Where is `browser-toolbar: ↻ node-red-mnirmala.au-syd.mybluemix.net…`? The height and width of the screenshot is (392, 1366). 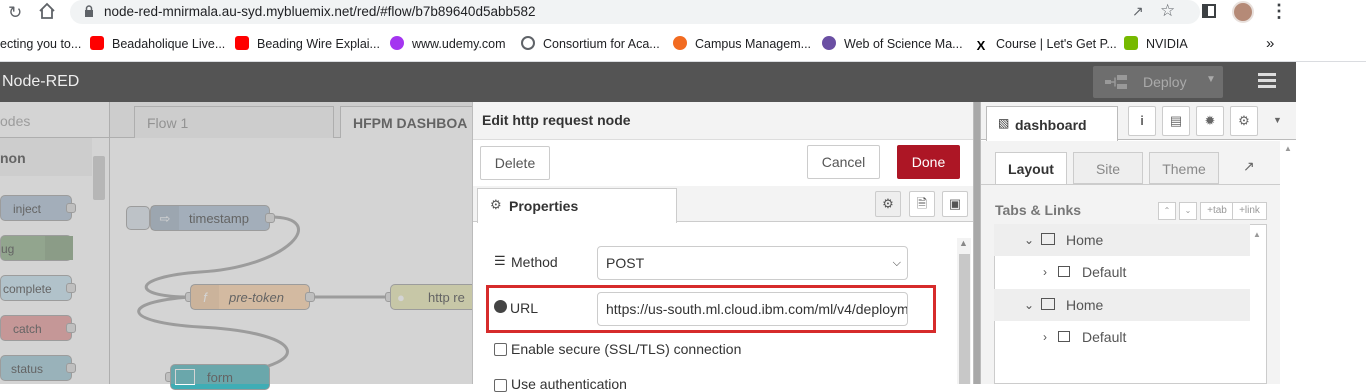
browser-toolbar: ↻ node-red-mnirmala.au-syd.mybluemix.net… is located at coordinates (683, 13).